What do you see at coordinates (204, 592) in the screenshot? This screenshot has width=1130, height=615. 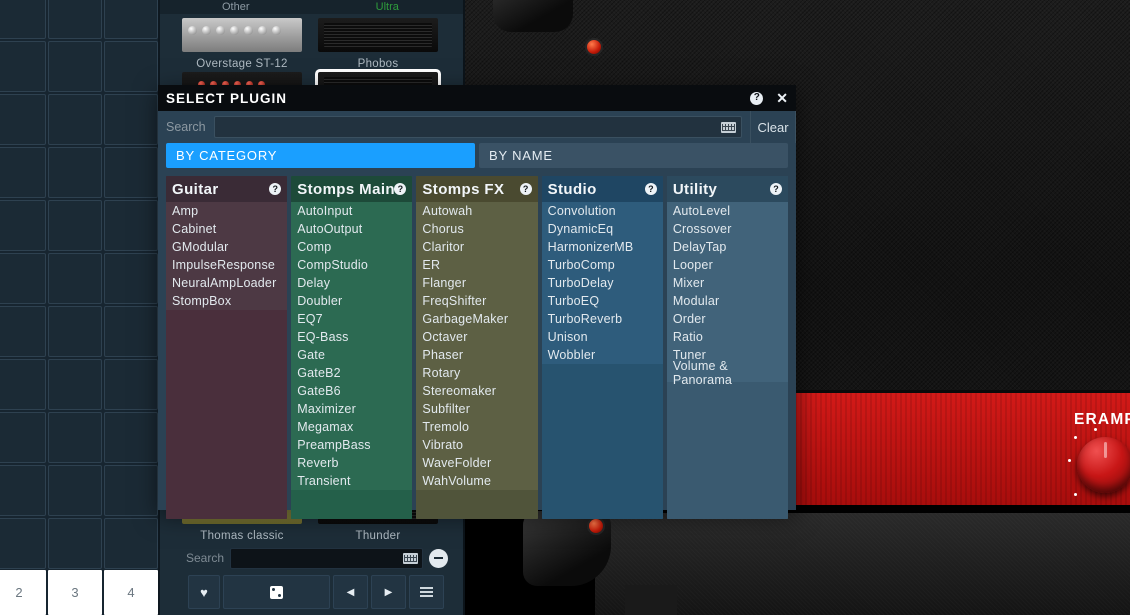 I see `favorite-button: ♥` at bounding box center [204, 592].